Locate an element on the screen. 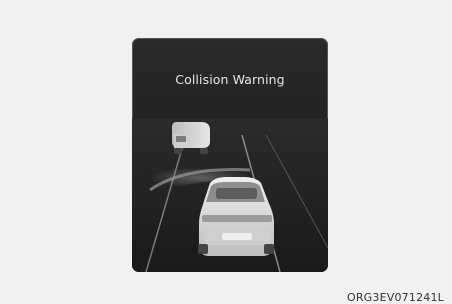 The image size is (452, 304). car-rear-icon is located at coordinates (236, 216).